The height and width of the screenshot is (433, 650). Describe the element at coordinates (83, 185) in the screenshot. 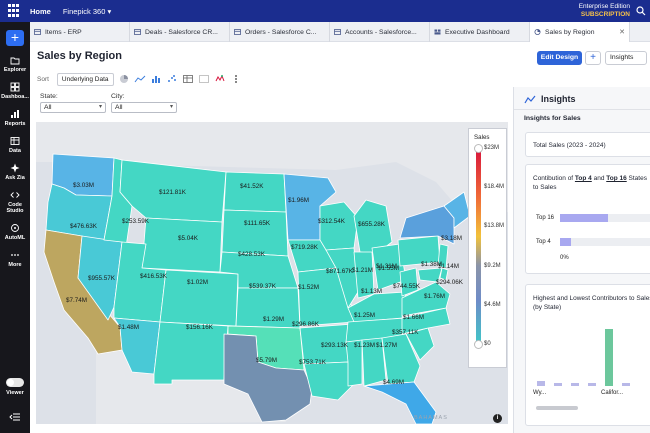

I see `state-value-label: $3.03M` at that location.